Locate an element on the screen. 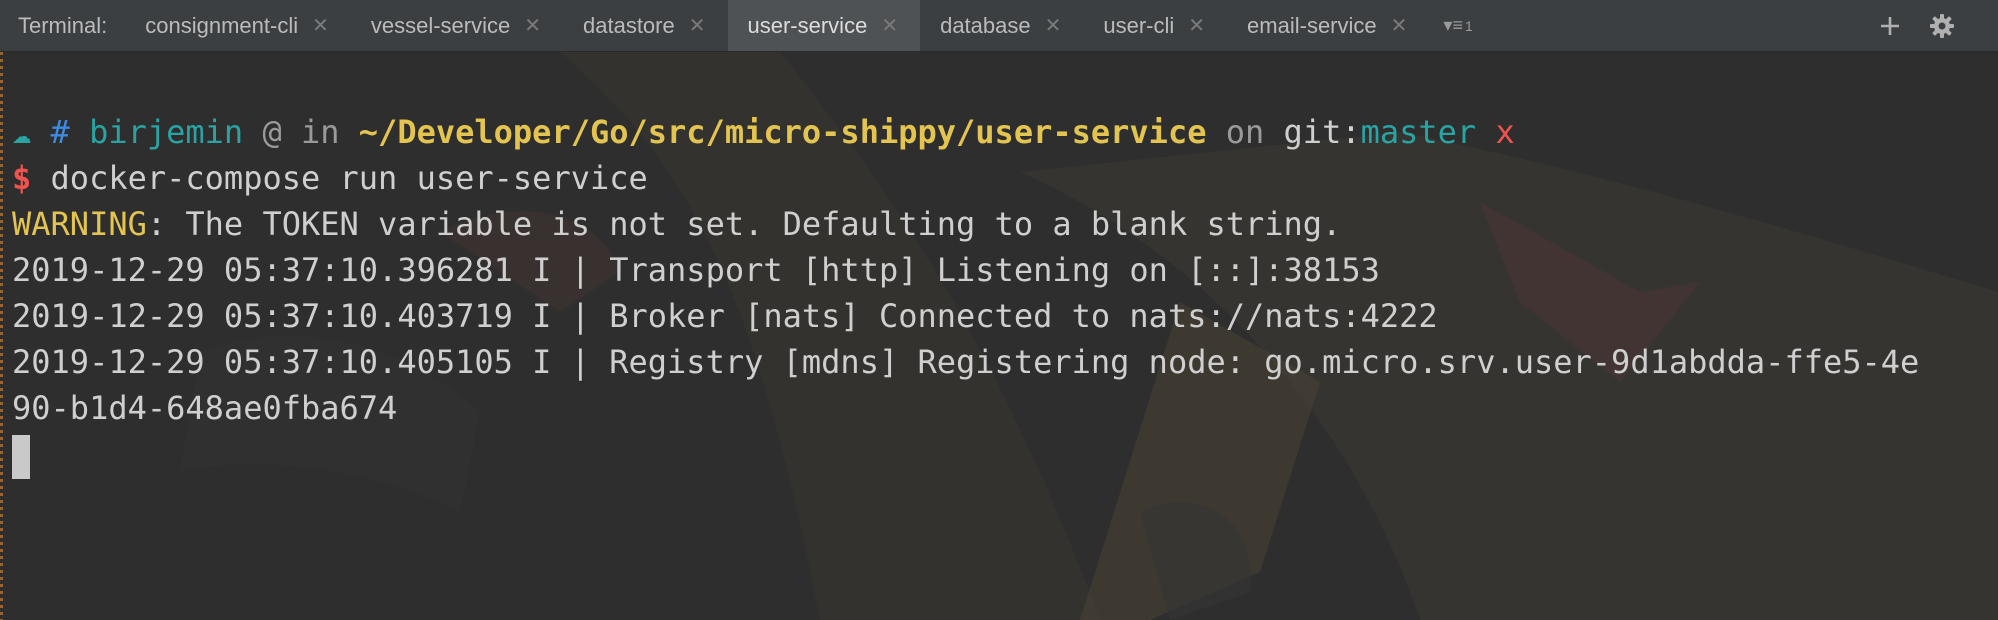 Image resolution: width=1998 pixels, height=620 pixels. tab-email-service: email-service ✕ is located at coordinates (1328, 25).